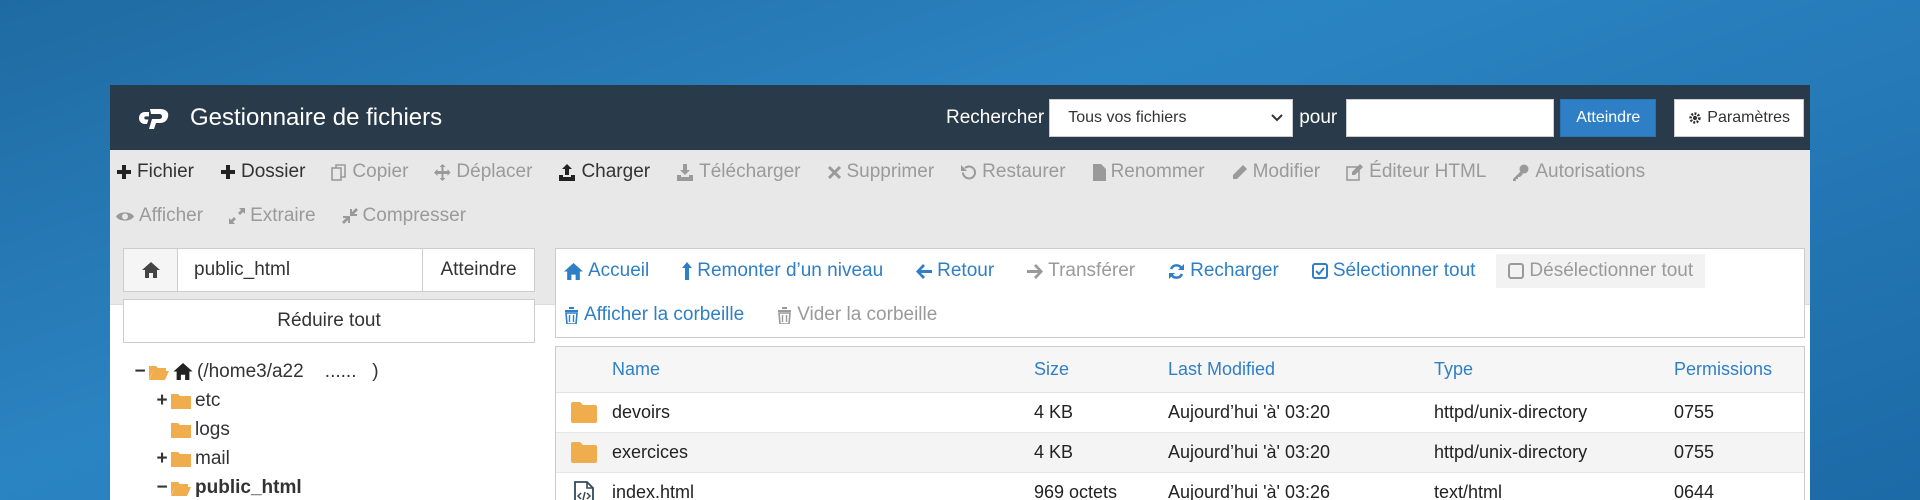 This screenshot has height=500, width=1920. I want to click on view-trash-button: Afficher la corbeille, so click(654, 315).